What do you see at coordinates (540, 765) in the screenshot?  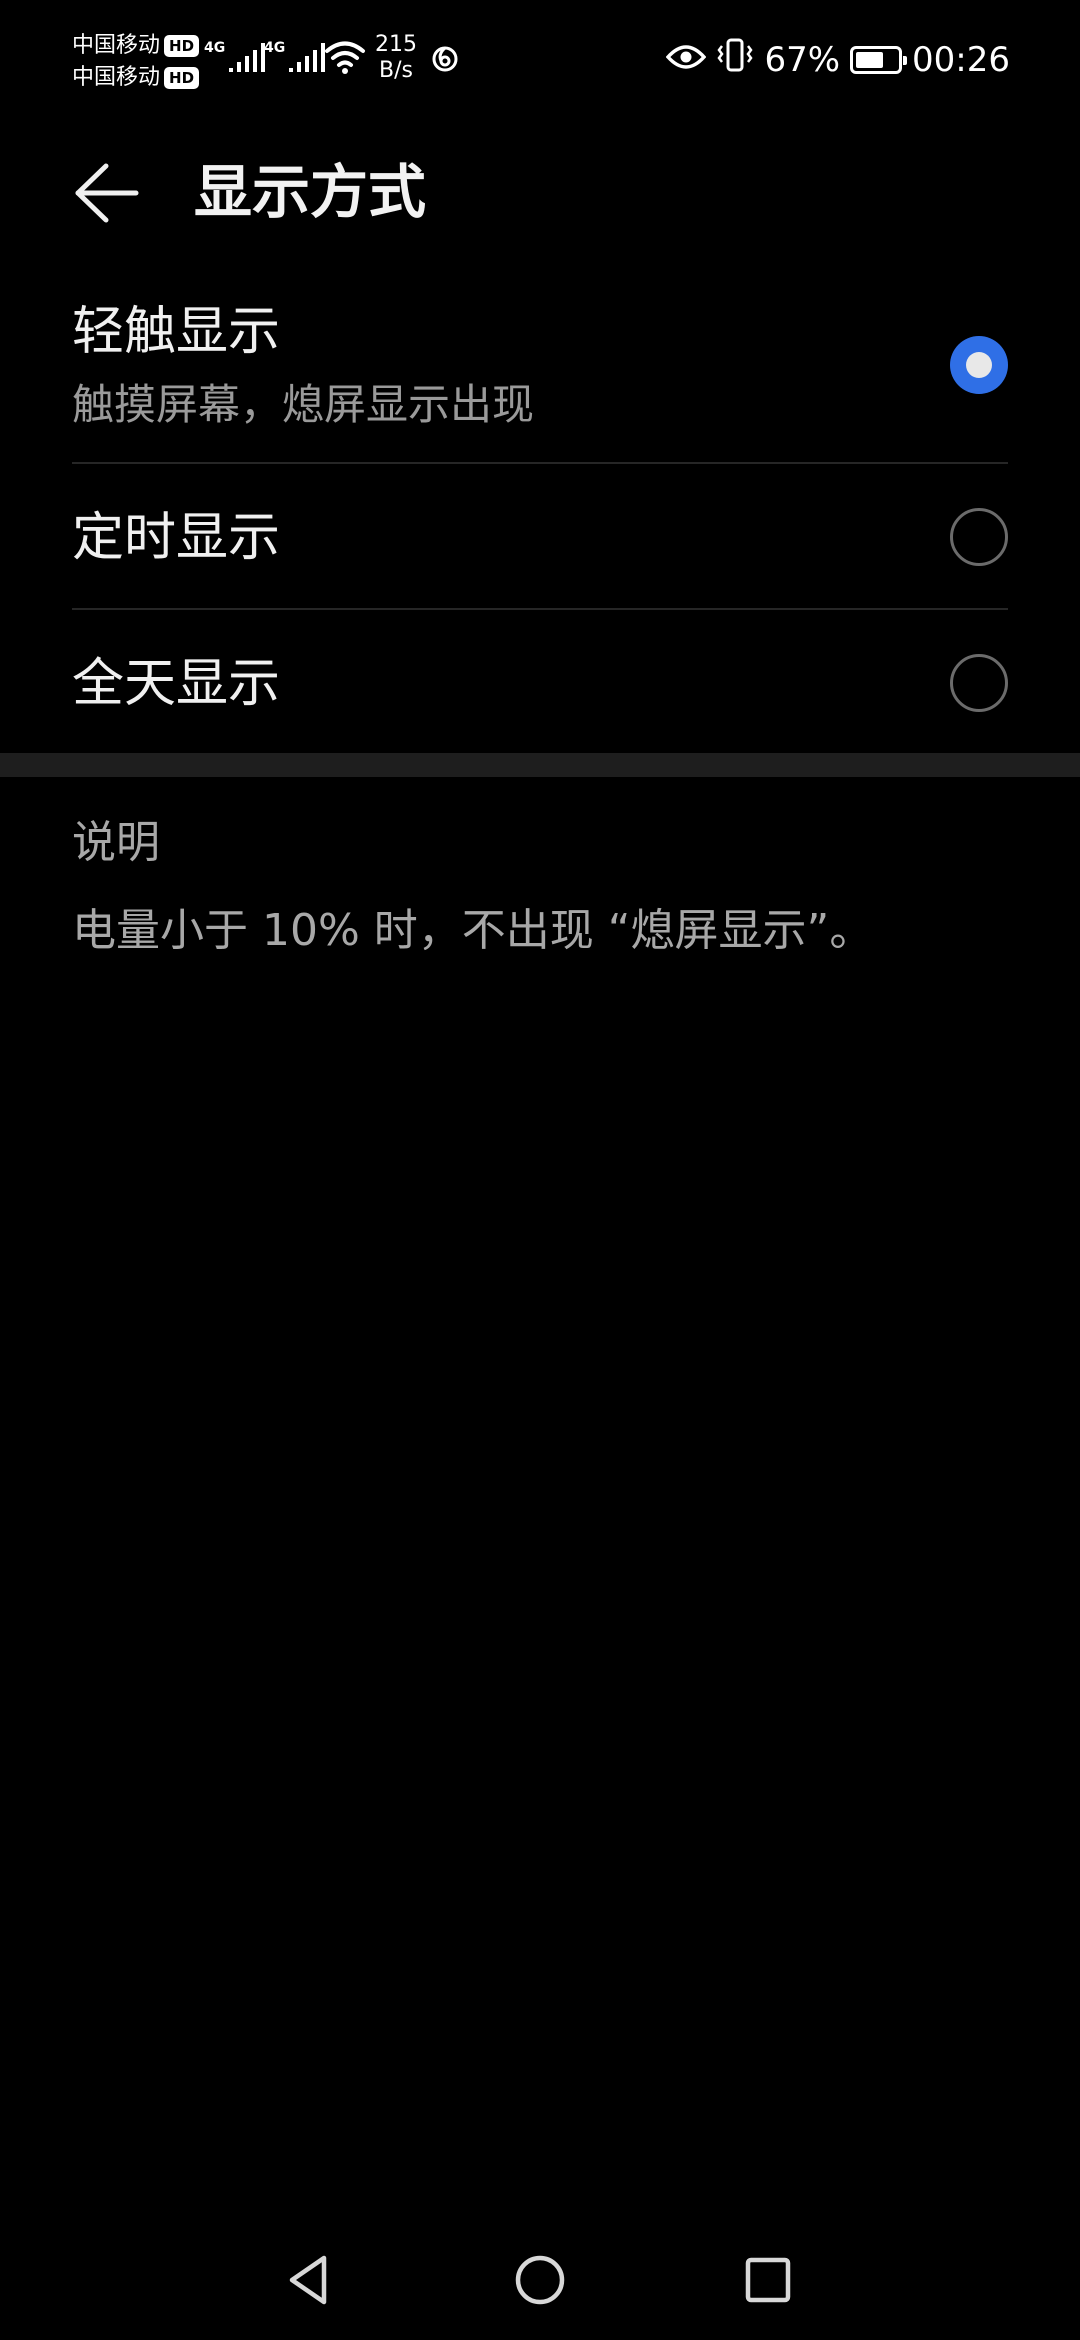 I see `section-divider` at bounding box center [540, 765].